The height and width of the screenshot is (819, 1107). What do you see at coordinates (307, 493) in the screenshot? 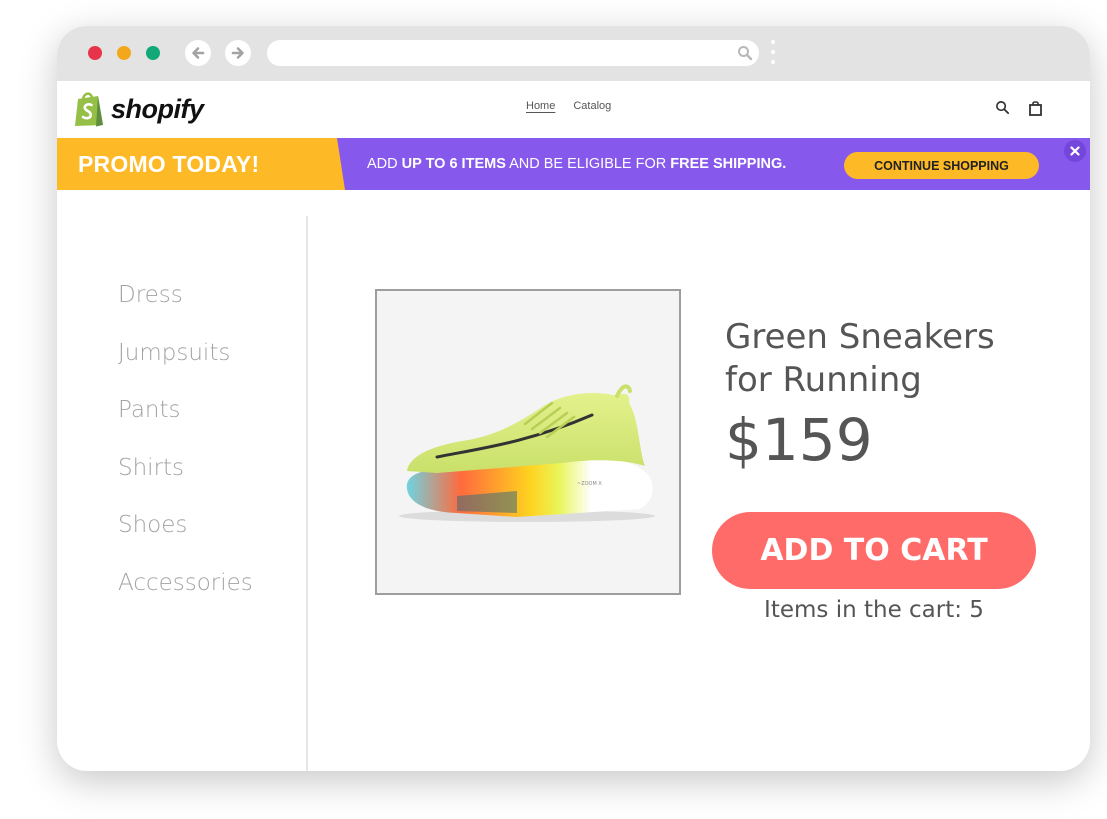
I see `sidebar-divider` at bounding box center [307, 493].